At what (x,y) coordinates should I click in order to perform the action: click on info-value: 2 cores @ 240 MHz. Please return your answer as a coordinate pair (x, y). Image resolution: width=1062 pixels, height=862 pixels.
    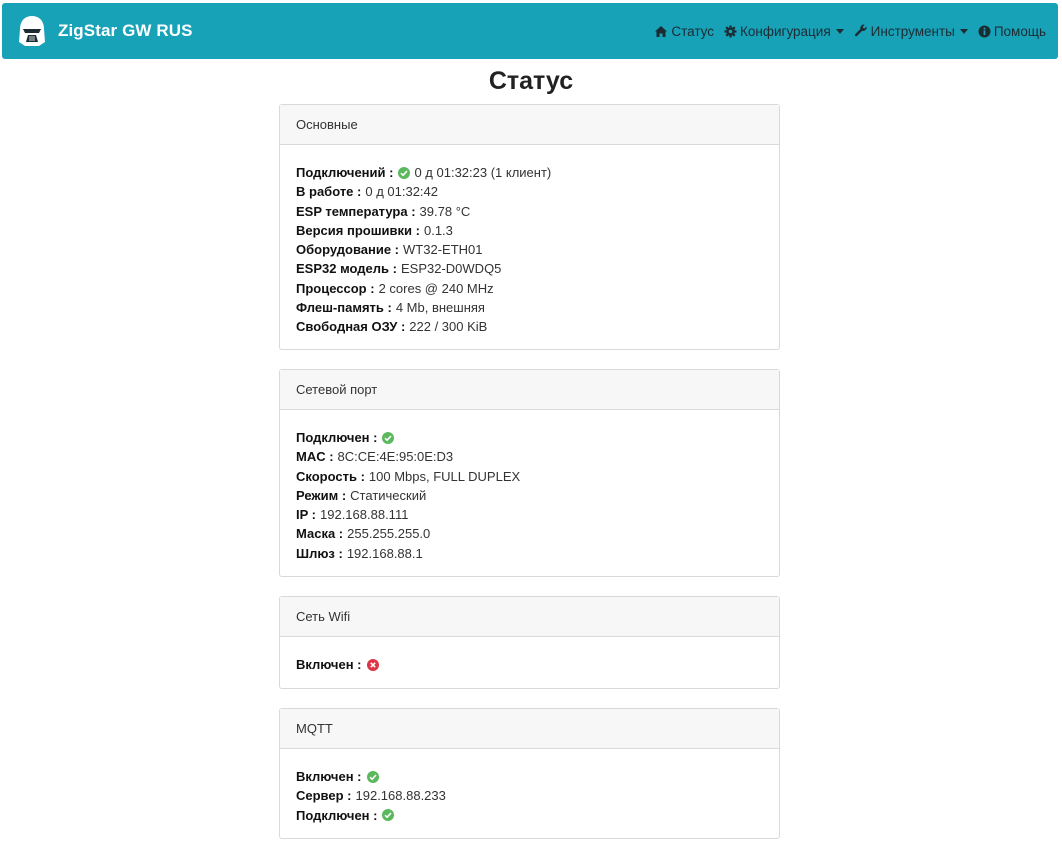
    Looking at the image, I should click on (436, 288).